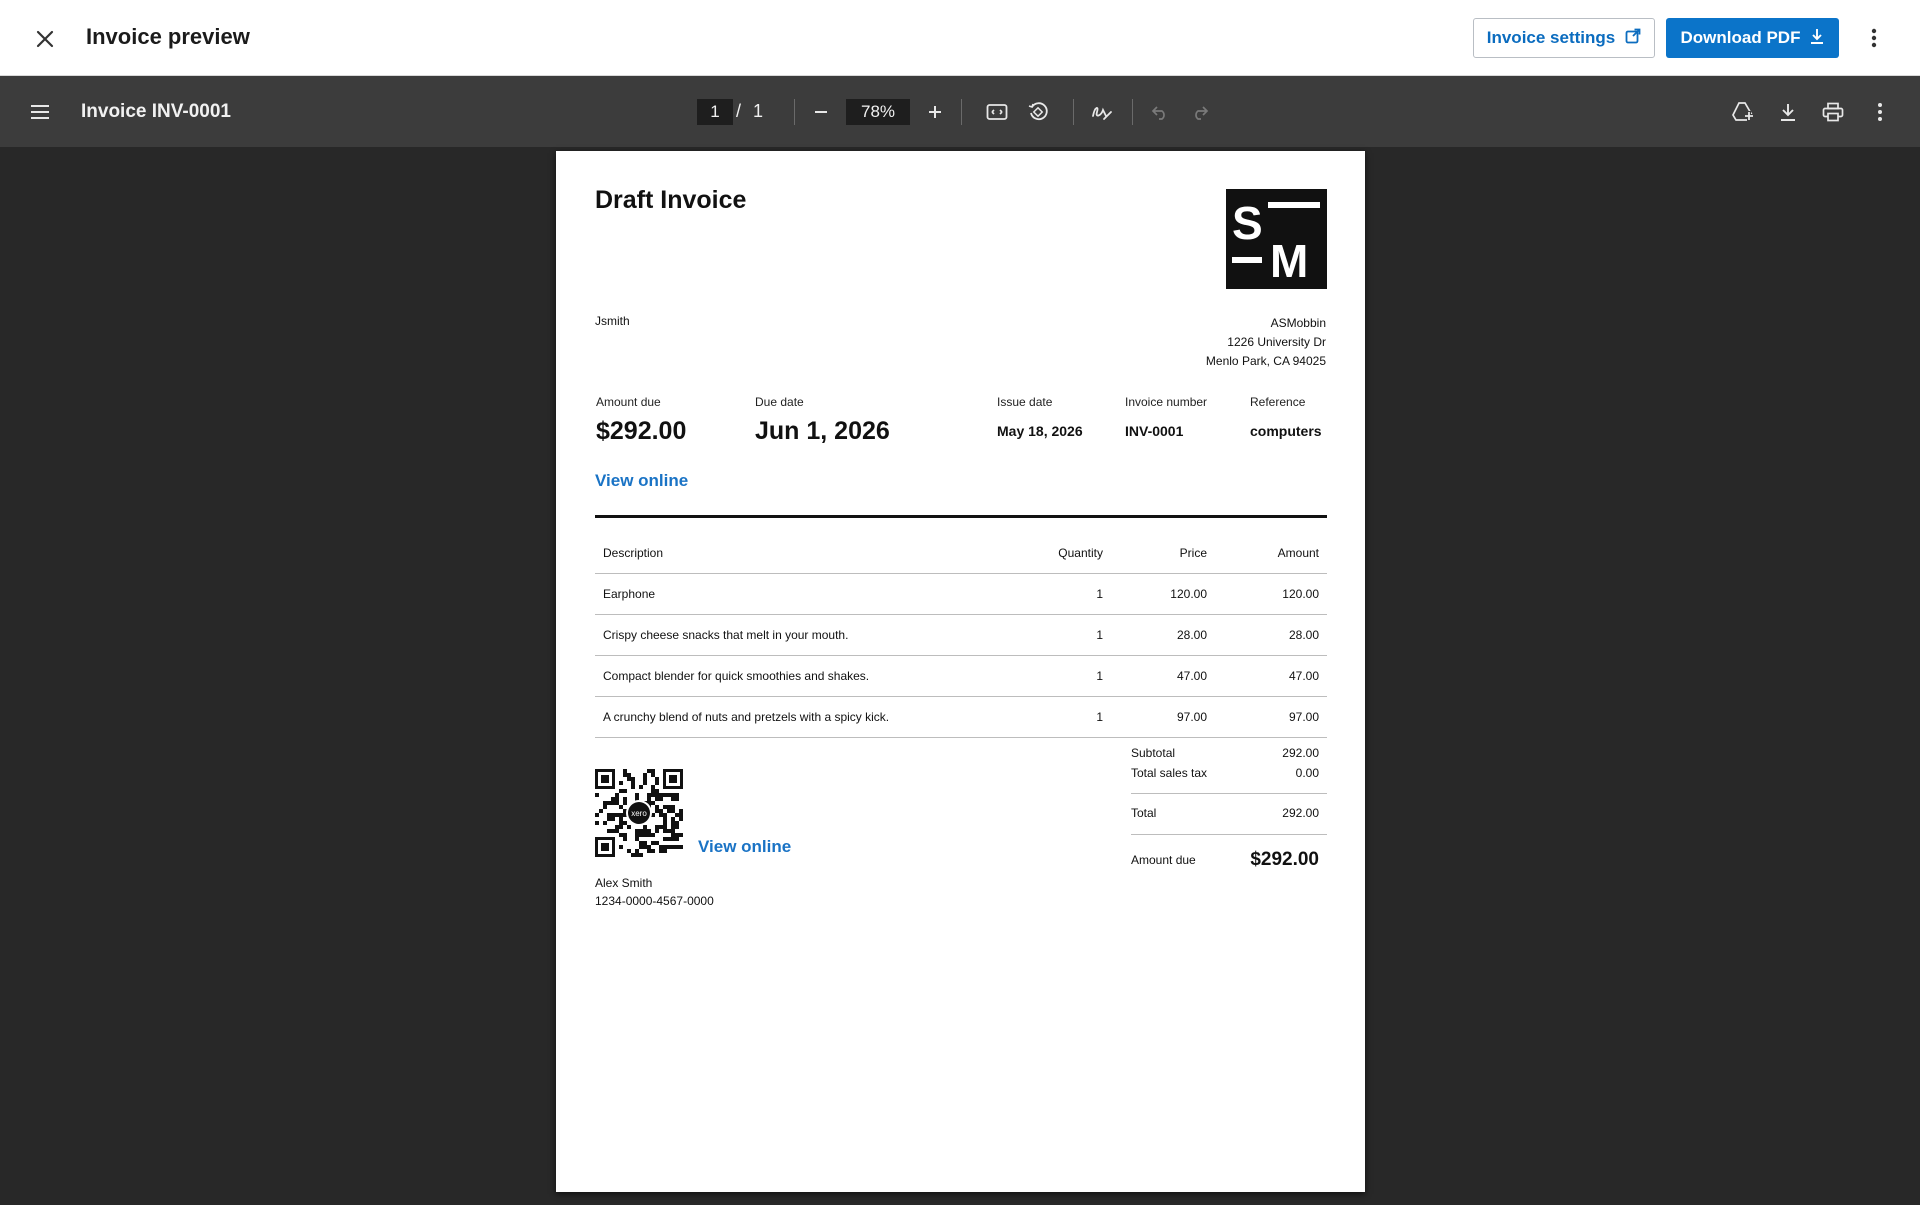  Describe the element at coordinates (1163, 860) in the screenshot. I see `amount-due-summary-label: Amount due` at that location.